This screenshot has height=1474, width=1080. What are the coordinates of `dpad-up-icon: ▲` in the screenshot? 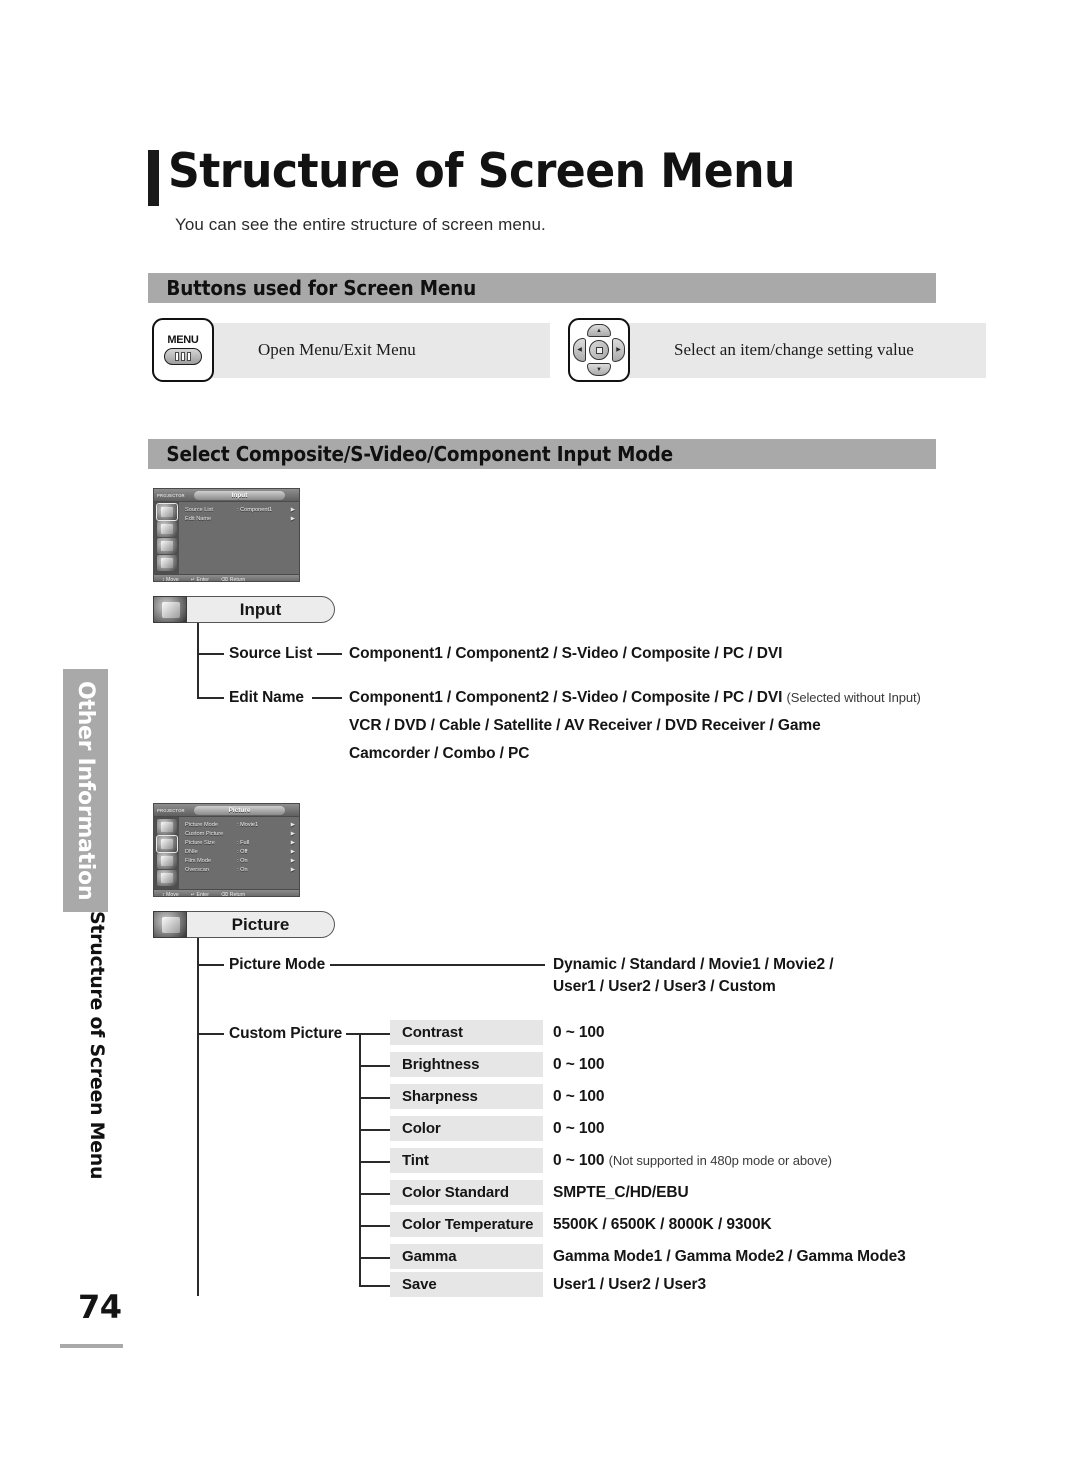 It's located at (599, 330).